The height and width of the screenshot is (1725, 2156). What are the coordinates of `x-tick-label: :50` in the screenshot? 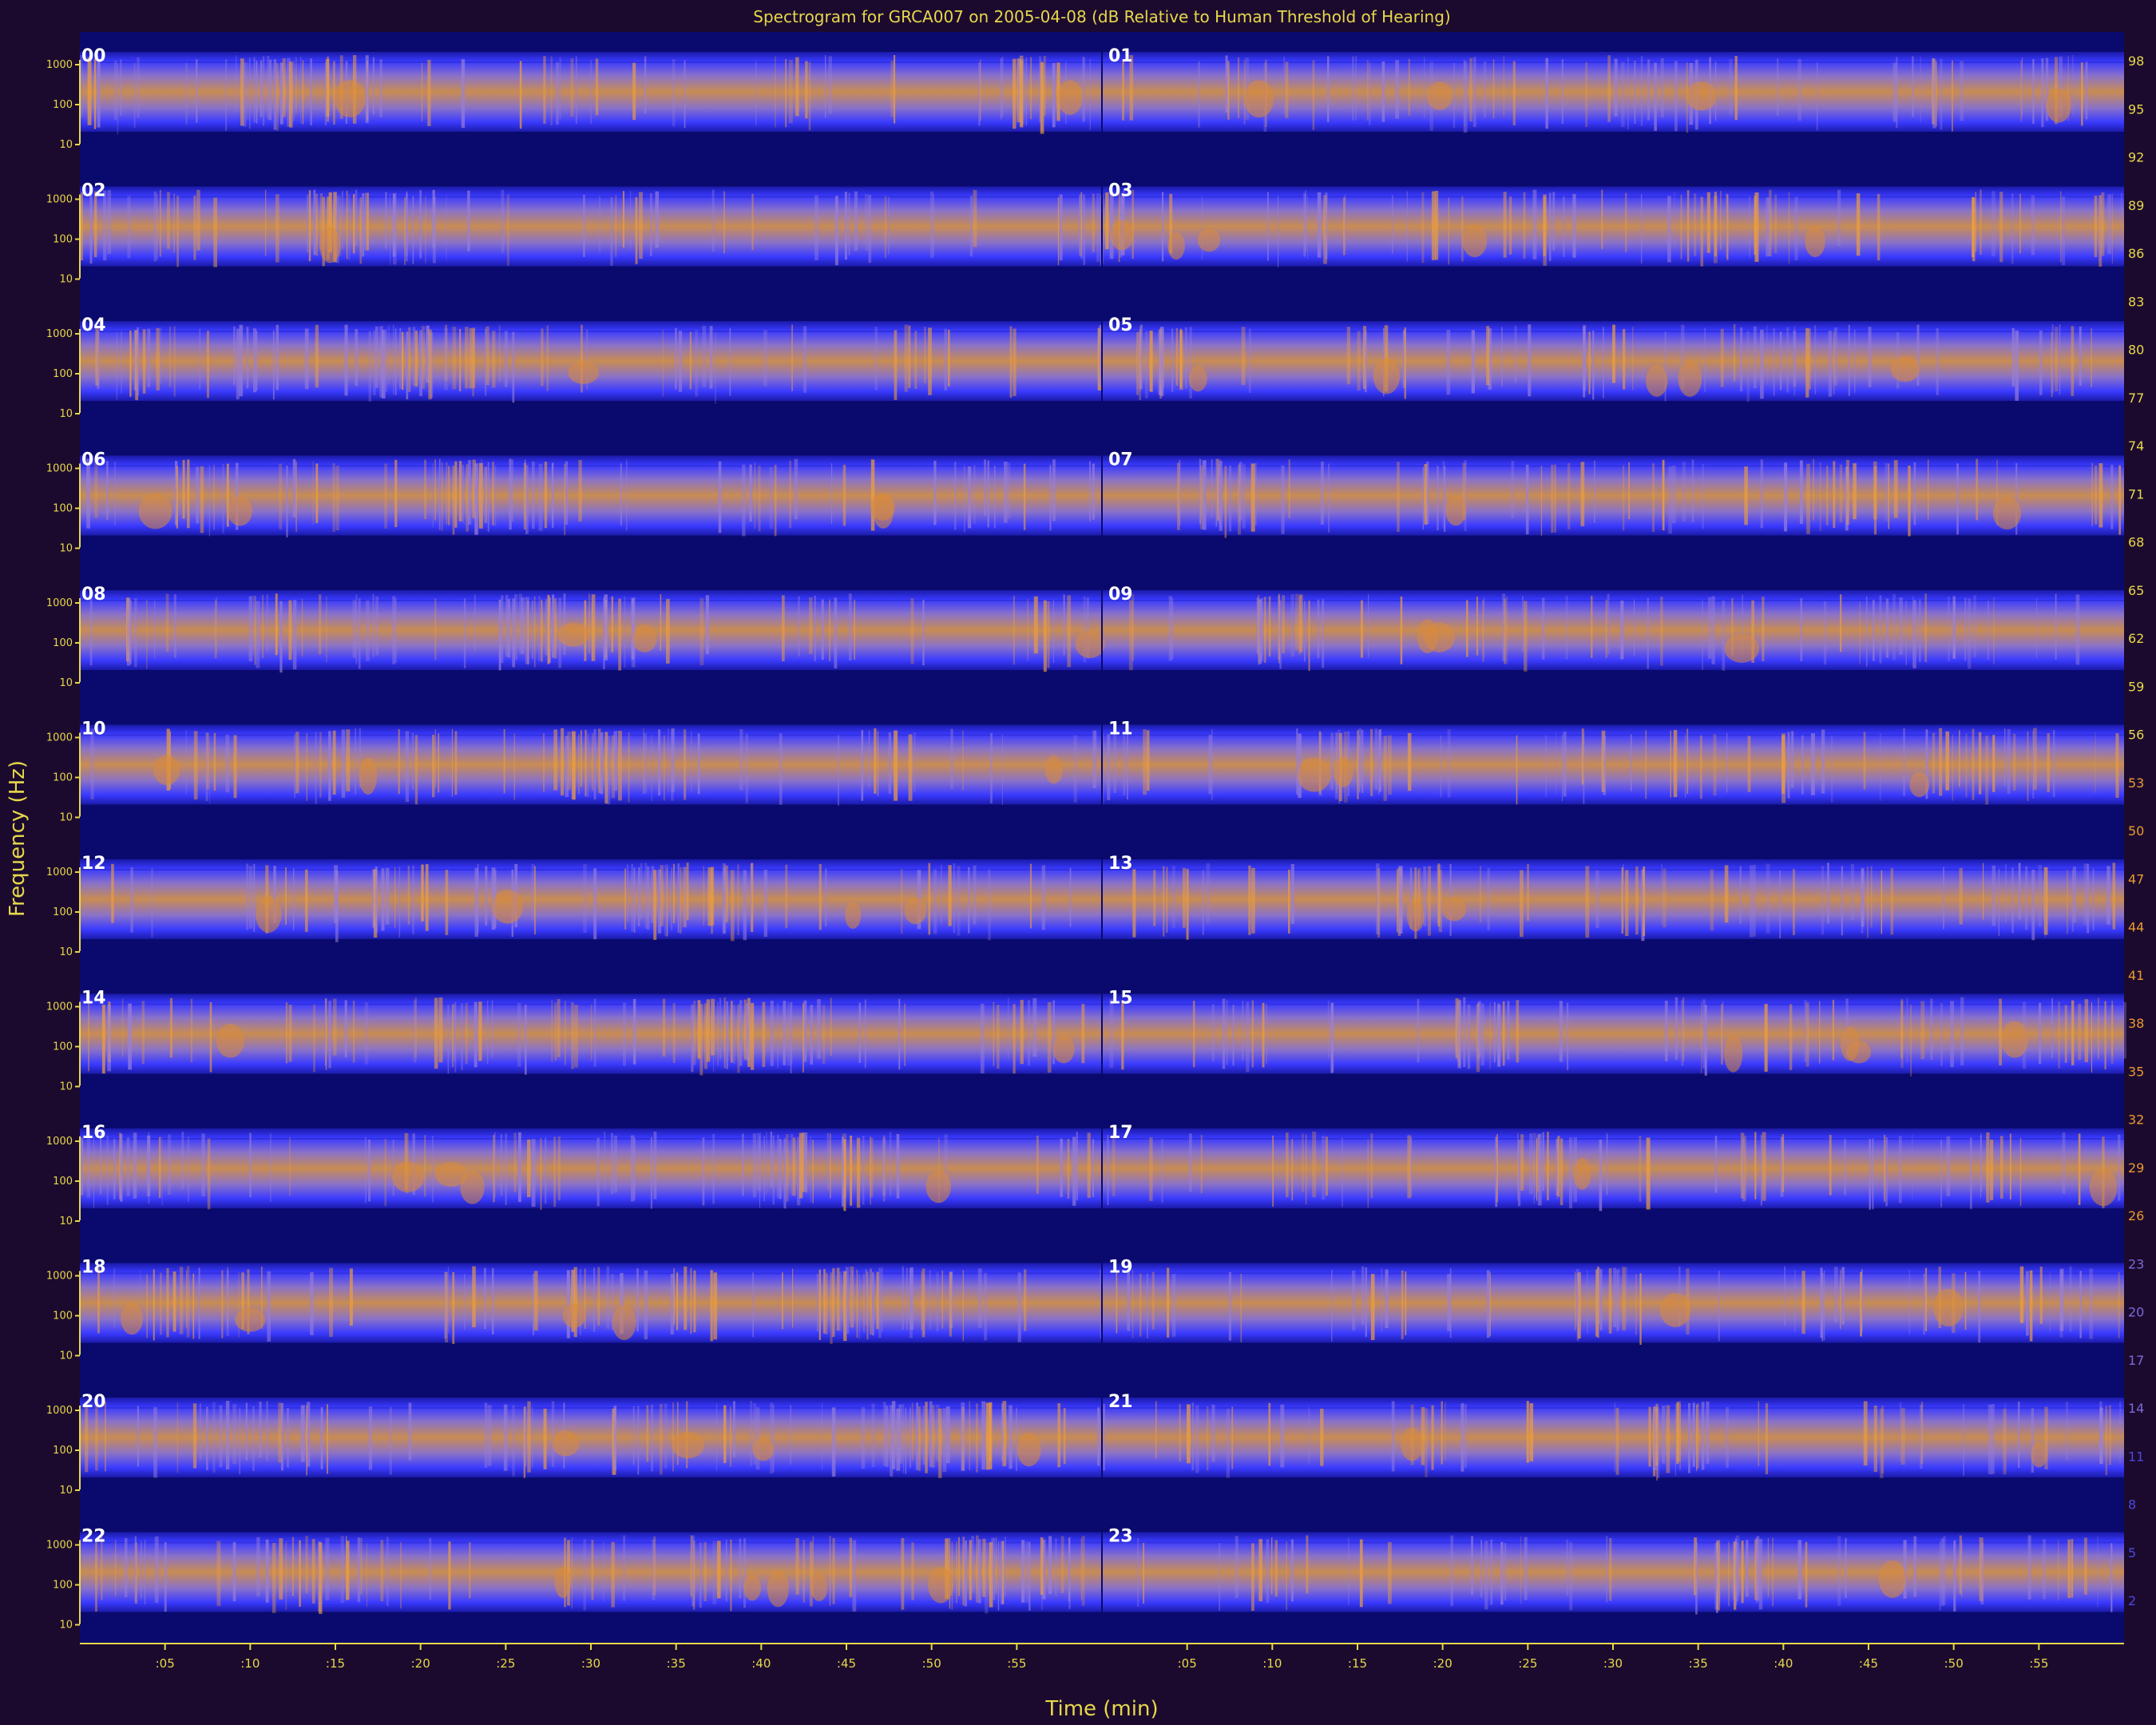 It's located at (1954, 1664).